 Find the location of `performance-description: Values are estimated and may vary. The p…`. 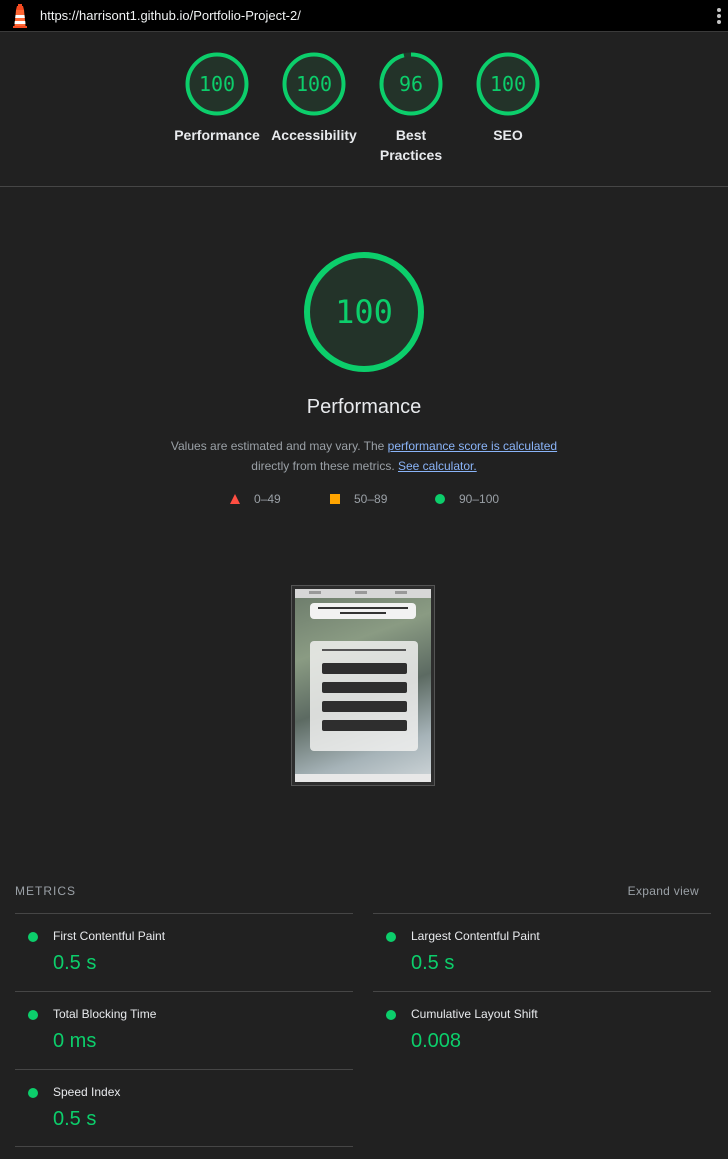

performance-description: Values are estimated and may vary. The p… is located at coordinates (364, 456).